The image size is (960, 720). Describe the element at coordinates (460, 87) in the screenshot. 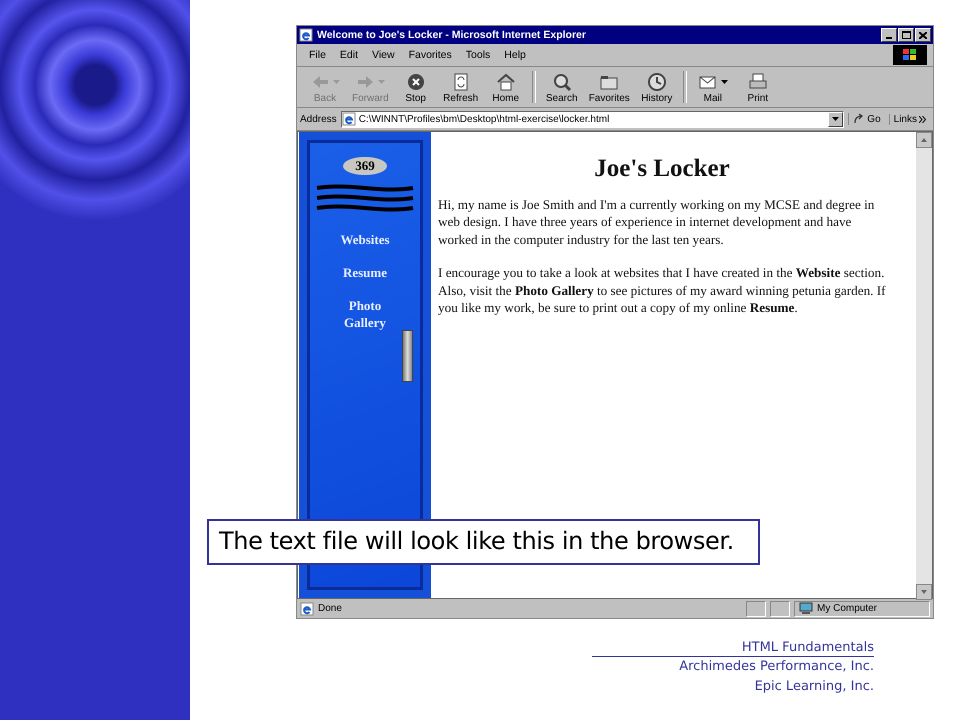

I see `toolbar-button: Refresh` at that location.